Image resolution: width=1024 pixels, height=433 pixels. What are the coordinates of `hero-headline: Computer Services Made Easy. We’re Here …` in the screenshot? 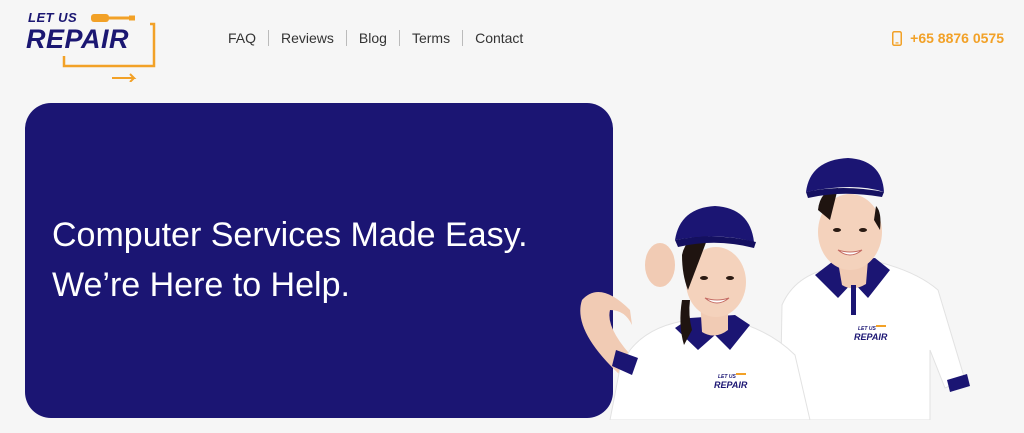 It's located at (290, 260).